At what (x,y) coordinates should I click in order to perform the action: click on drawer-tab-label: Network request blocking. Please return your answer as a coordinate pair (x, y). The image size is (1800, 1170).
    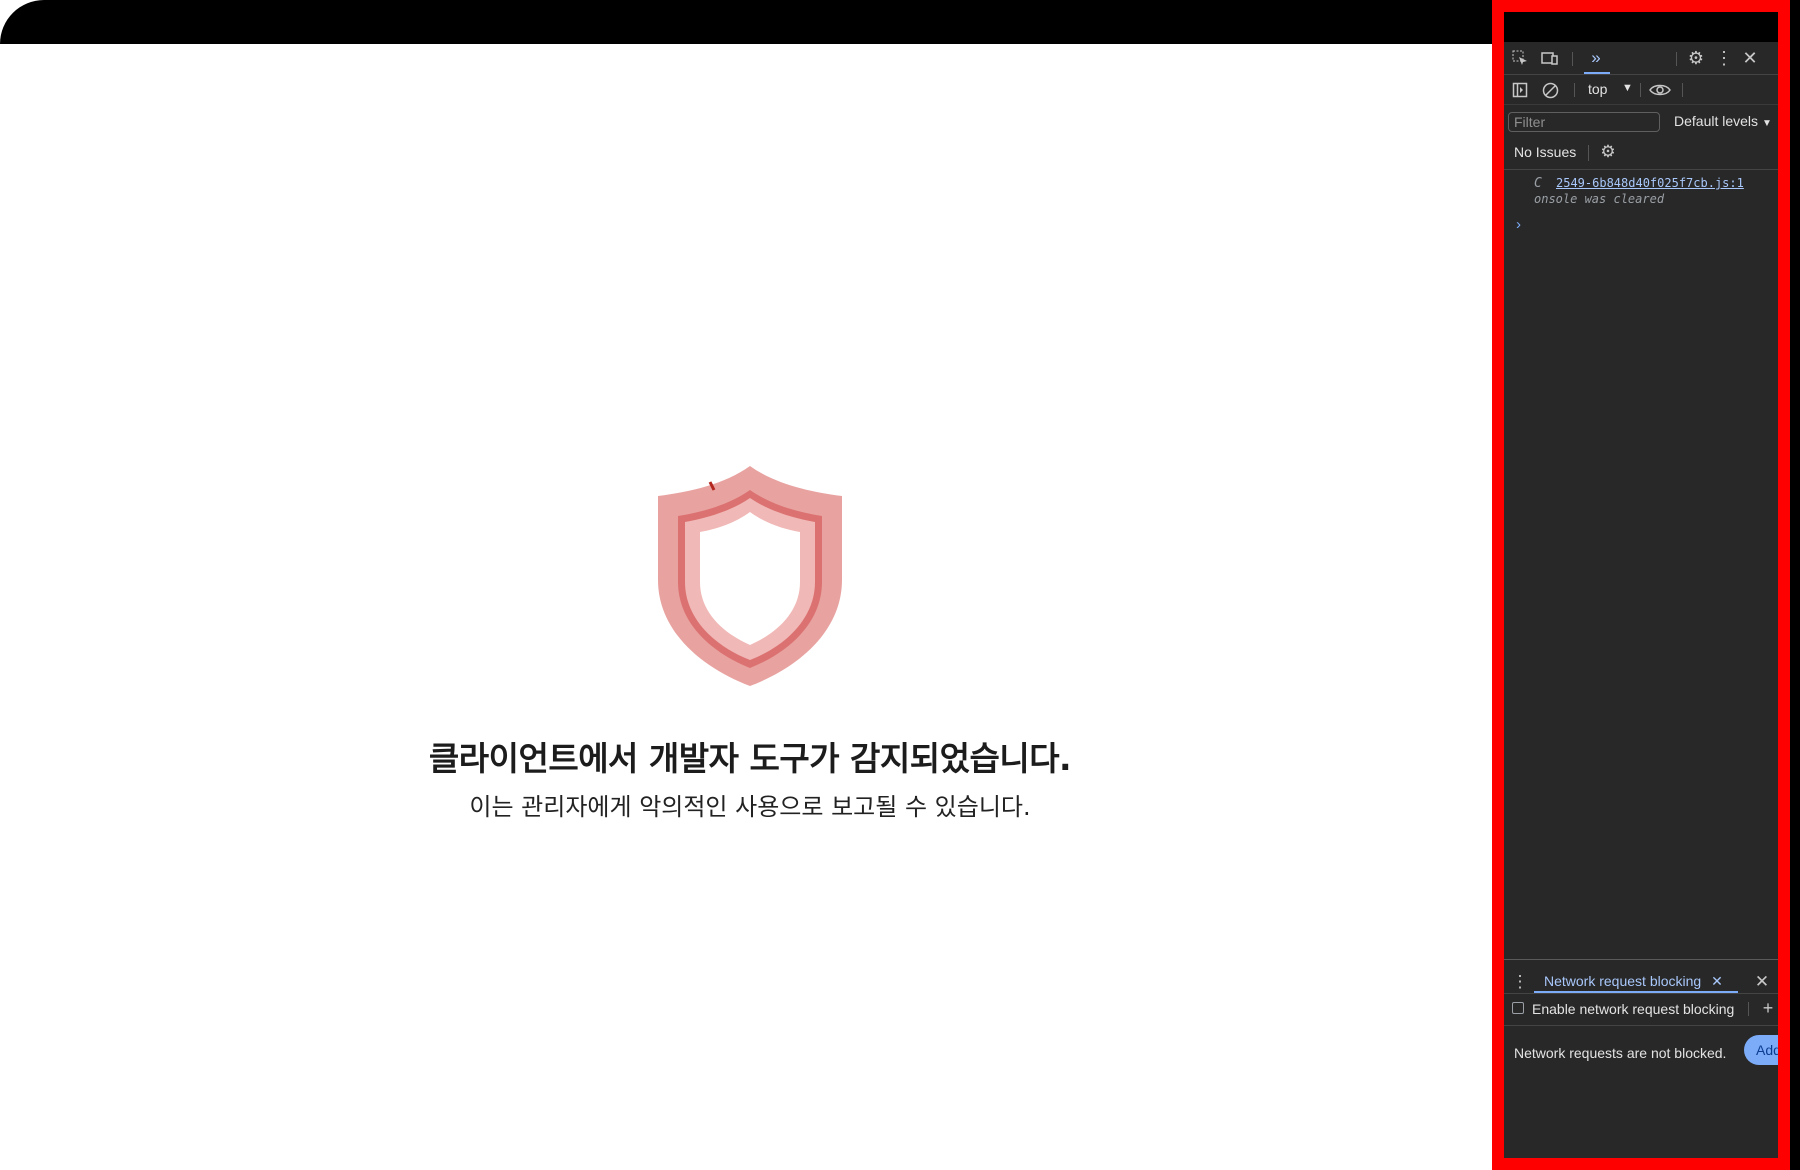
    Looking at the image, I should click on (1623, 981).